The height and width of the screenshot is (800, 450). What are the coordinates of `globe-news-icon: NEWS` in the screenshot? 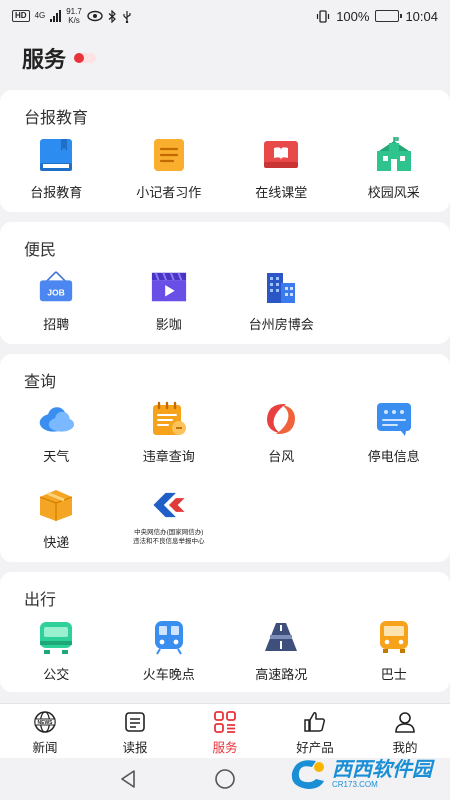 It's located at (45, 722).